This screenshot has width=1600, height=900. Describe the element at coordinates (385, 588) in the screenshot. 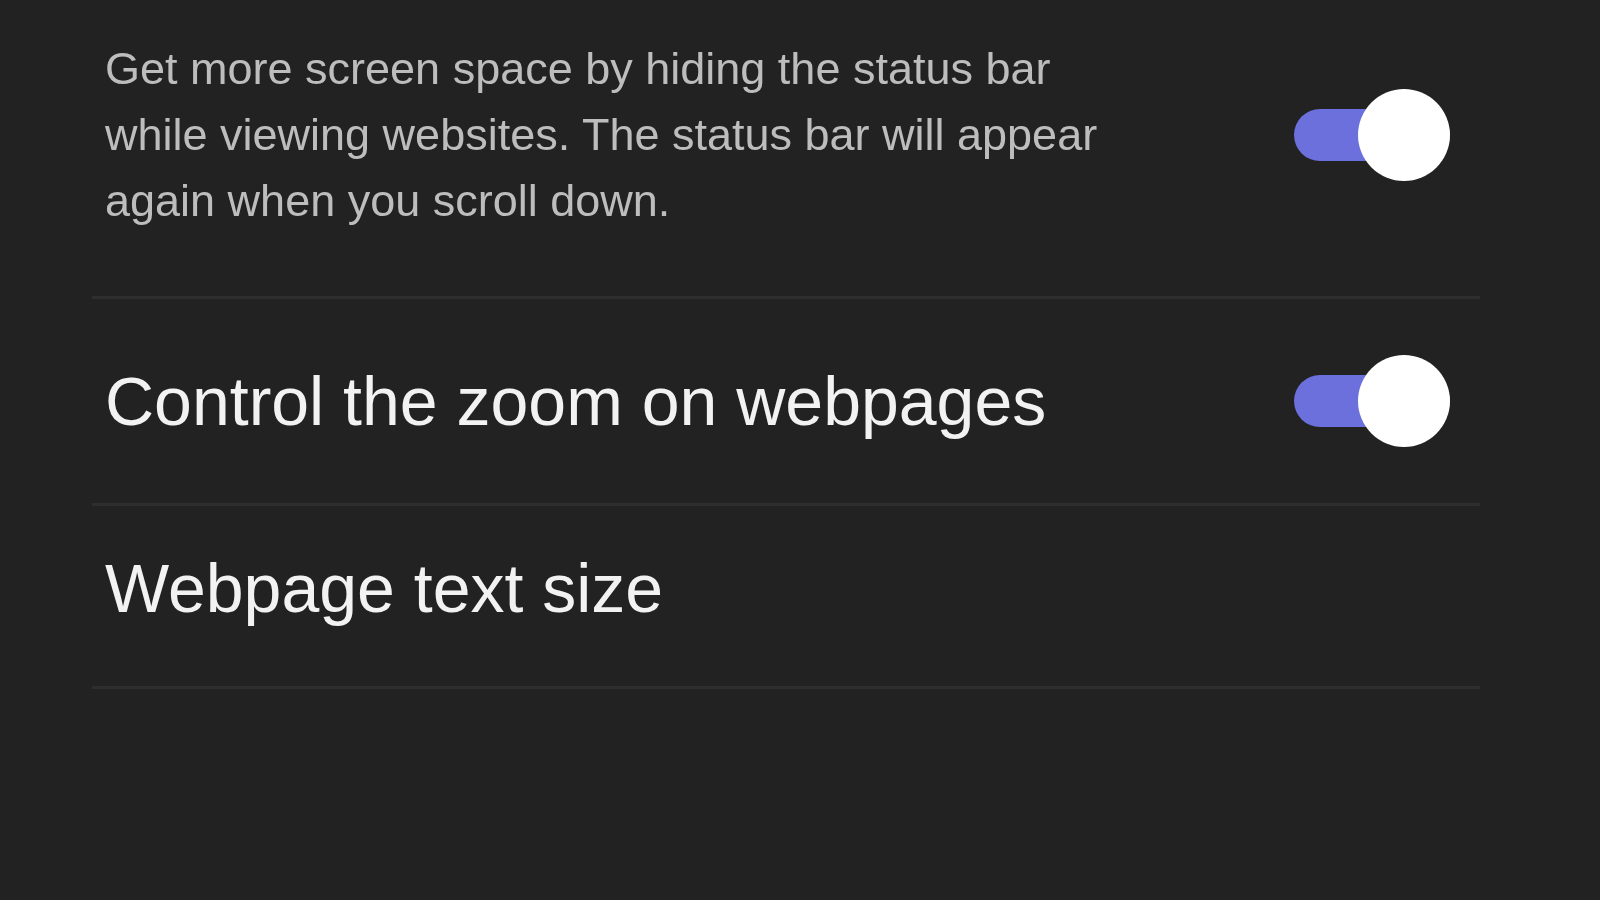

I see `setting-title: Webpage text size` at that location.